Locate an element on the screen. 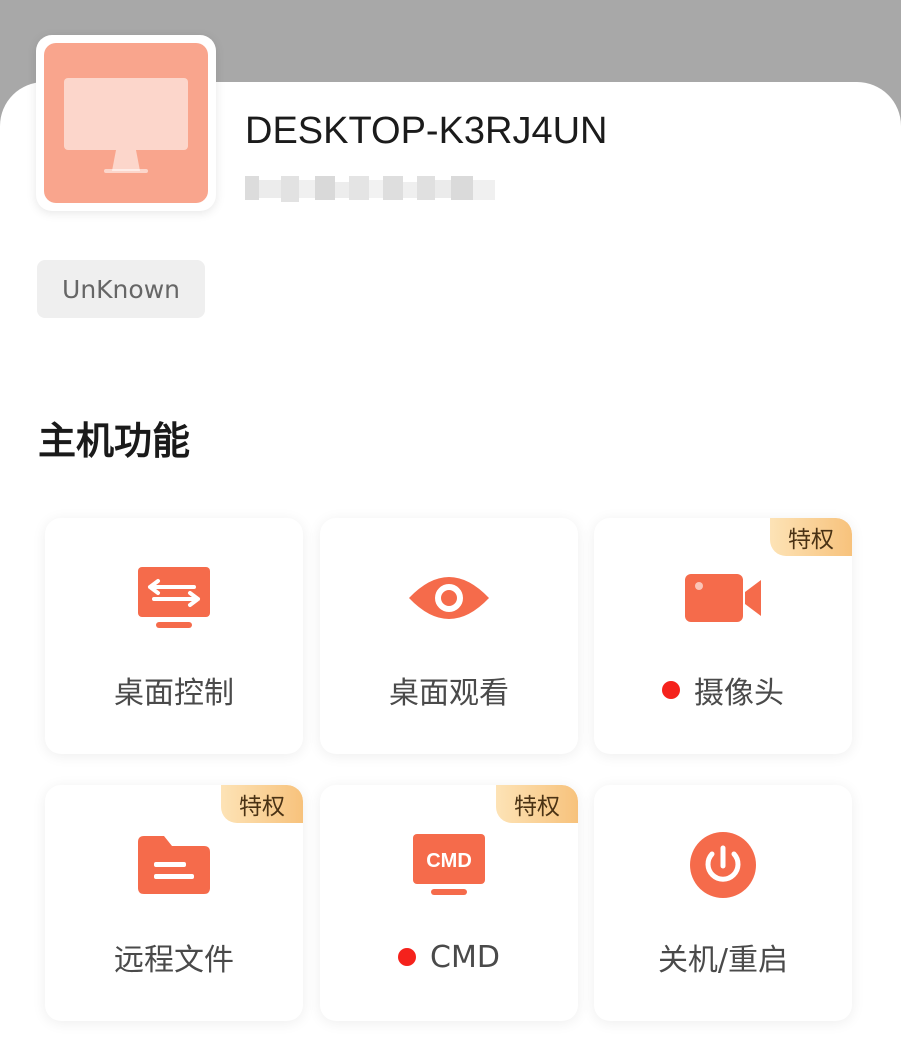 This screenshot has width=901, height=1042. feature-card-remote-files: 特权 远程文件 is located at coordinates (174, 903).